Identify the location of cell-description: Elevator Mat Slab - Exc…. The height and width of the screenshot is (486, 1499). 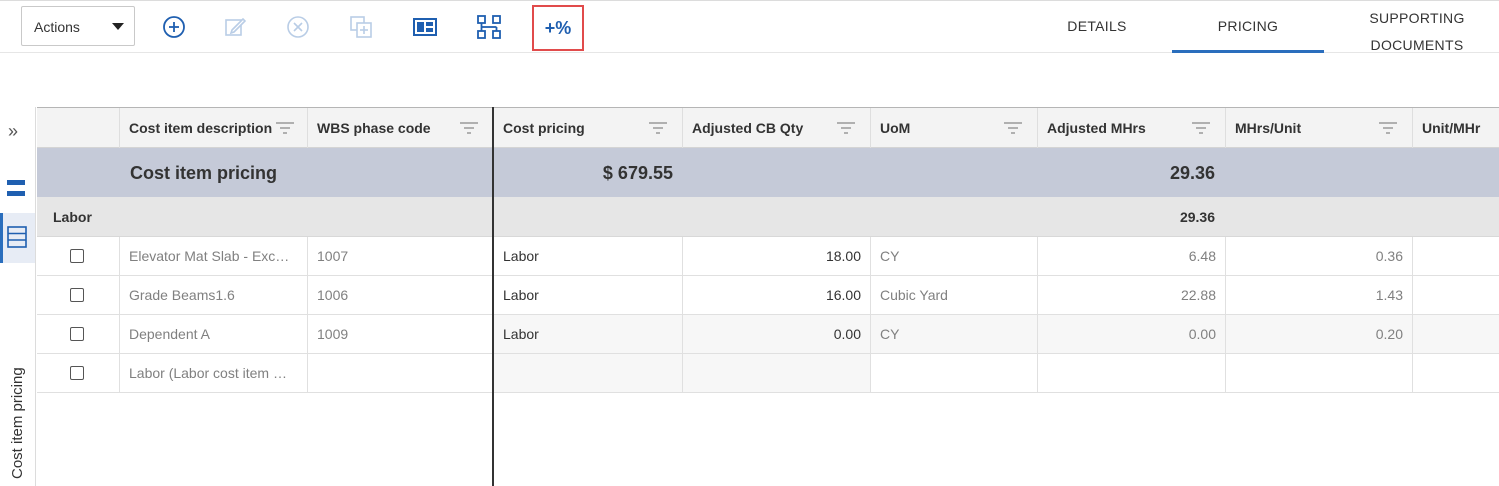
(214, 256).